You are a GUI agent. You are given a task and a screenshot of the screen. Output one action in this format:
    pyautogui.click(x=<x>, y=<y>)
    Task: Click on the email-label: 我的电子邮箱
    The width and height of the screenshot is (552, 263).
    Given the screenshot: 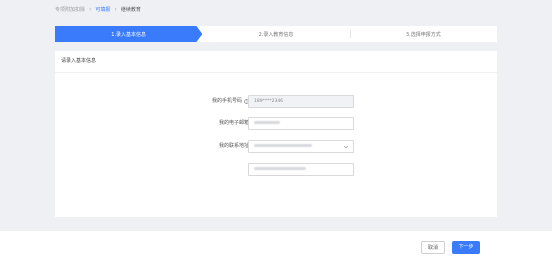 What is the action you would take?
    pyautogui.click(x=233, y=123)
    